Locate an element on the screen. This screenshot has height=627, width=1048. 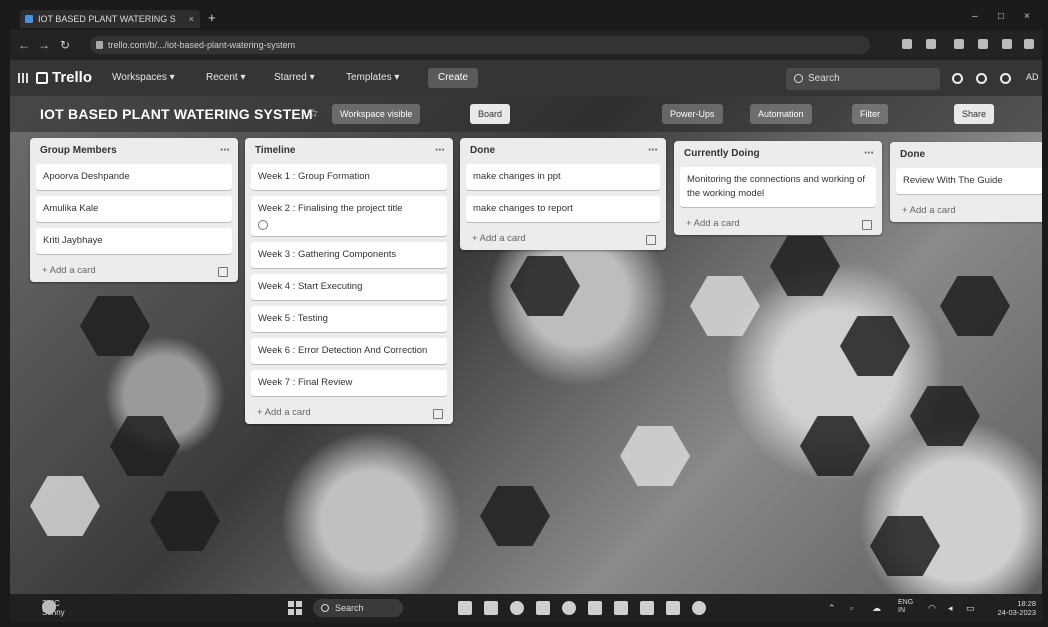
weather-widget: 30°C Sunny is located at coordinates (43, 608).